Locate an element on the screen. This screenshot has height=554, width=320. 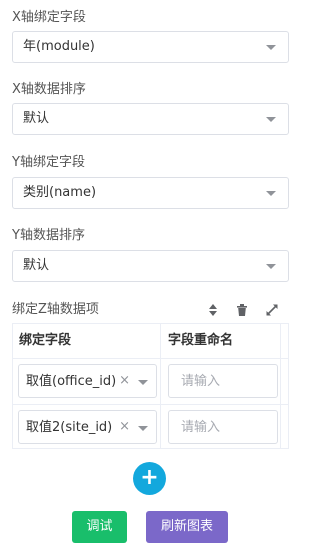
row1-field-select: 取值(office_id) × is located at coordinates (87, 381).